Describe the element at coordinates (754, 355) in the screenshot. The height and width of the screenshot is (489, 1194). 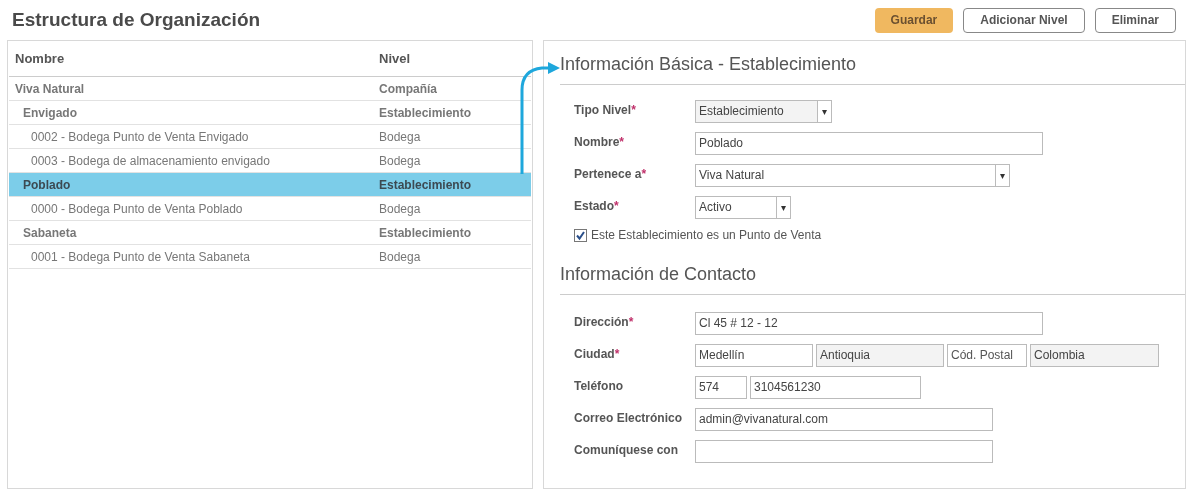
I see `input-field: Medellín` at that location.